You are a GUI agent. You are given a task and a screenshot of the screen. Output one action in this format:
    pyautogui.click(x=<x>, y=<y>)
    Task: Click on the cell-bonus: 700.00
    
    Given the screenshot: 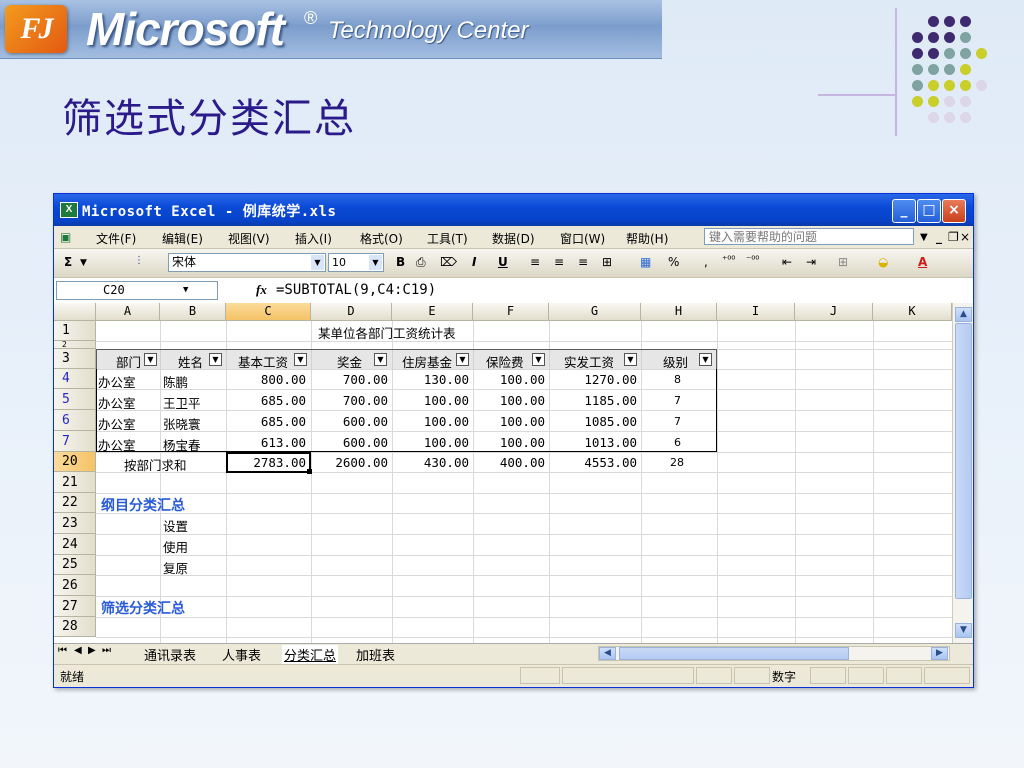 What is the action you would take?
    pyautogui.click(x=349, y=379)
    